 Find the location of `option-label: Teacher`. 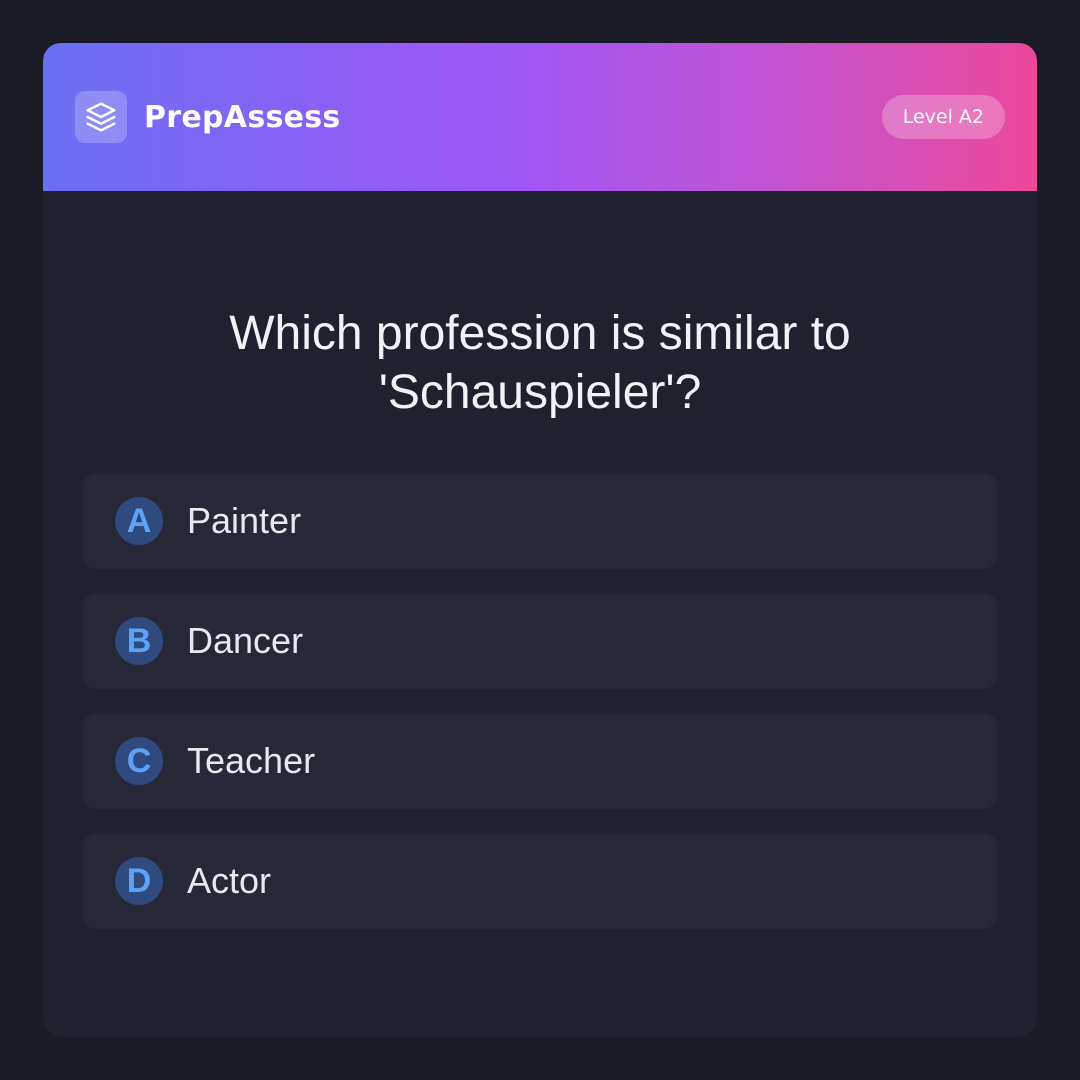

option-label: Teacher is located at coordinates (251, 760).